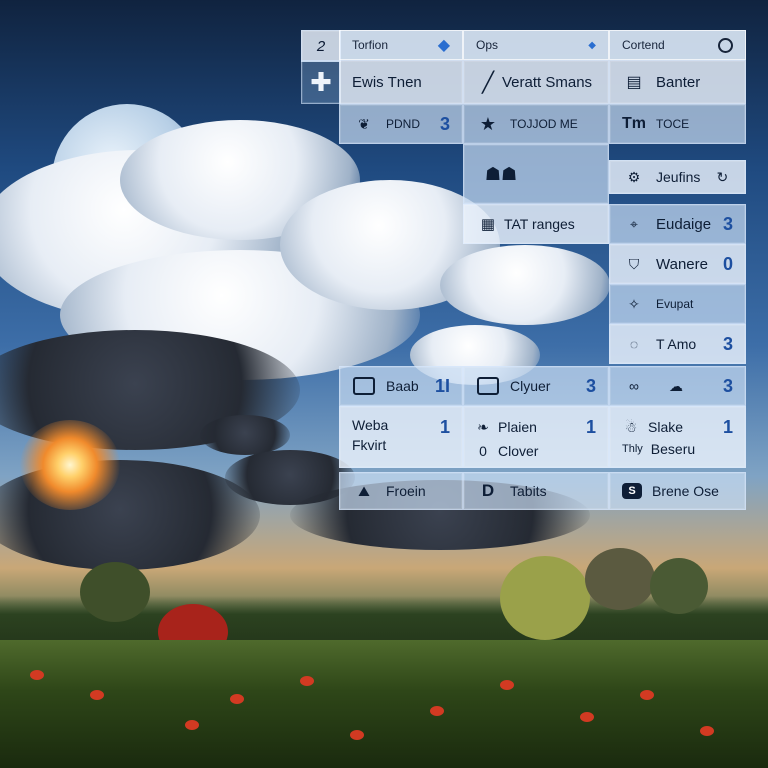 The height and width of the screenshot is (768, 768). Describe the element at coordinates (677, 45) in the screenshot. I see `column-header-cortend: Cortend` at that location.